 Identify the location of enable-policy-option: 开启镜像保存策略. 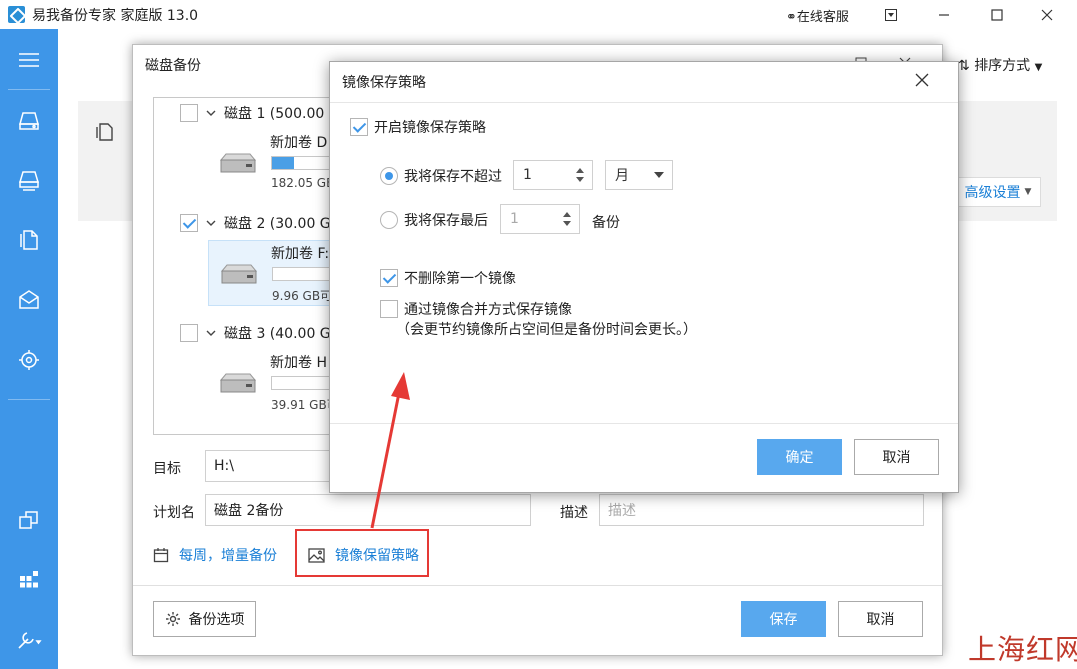
(418, 127).